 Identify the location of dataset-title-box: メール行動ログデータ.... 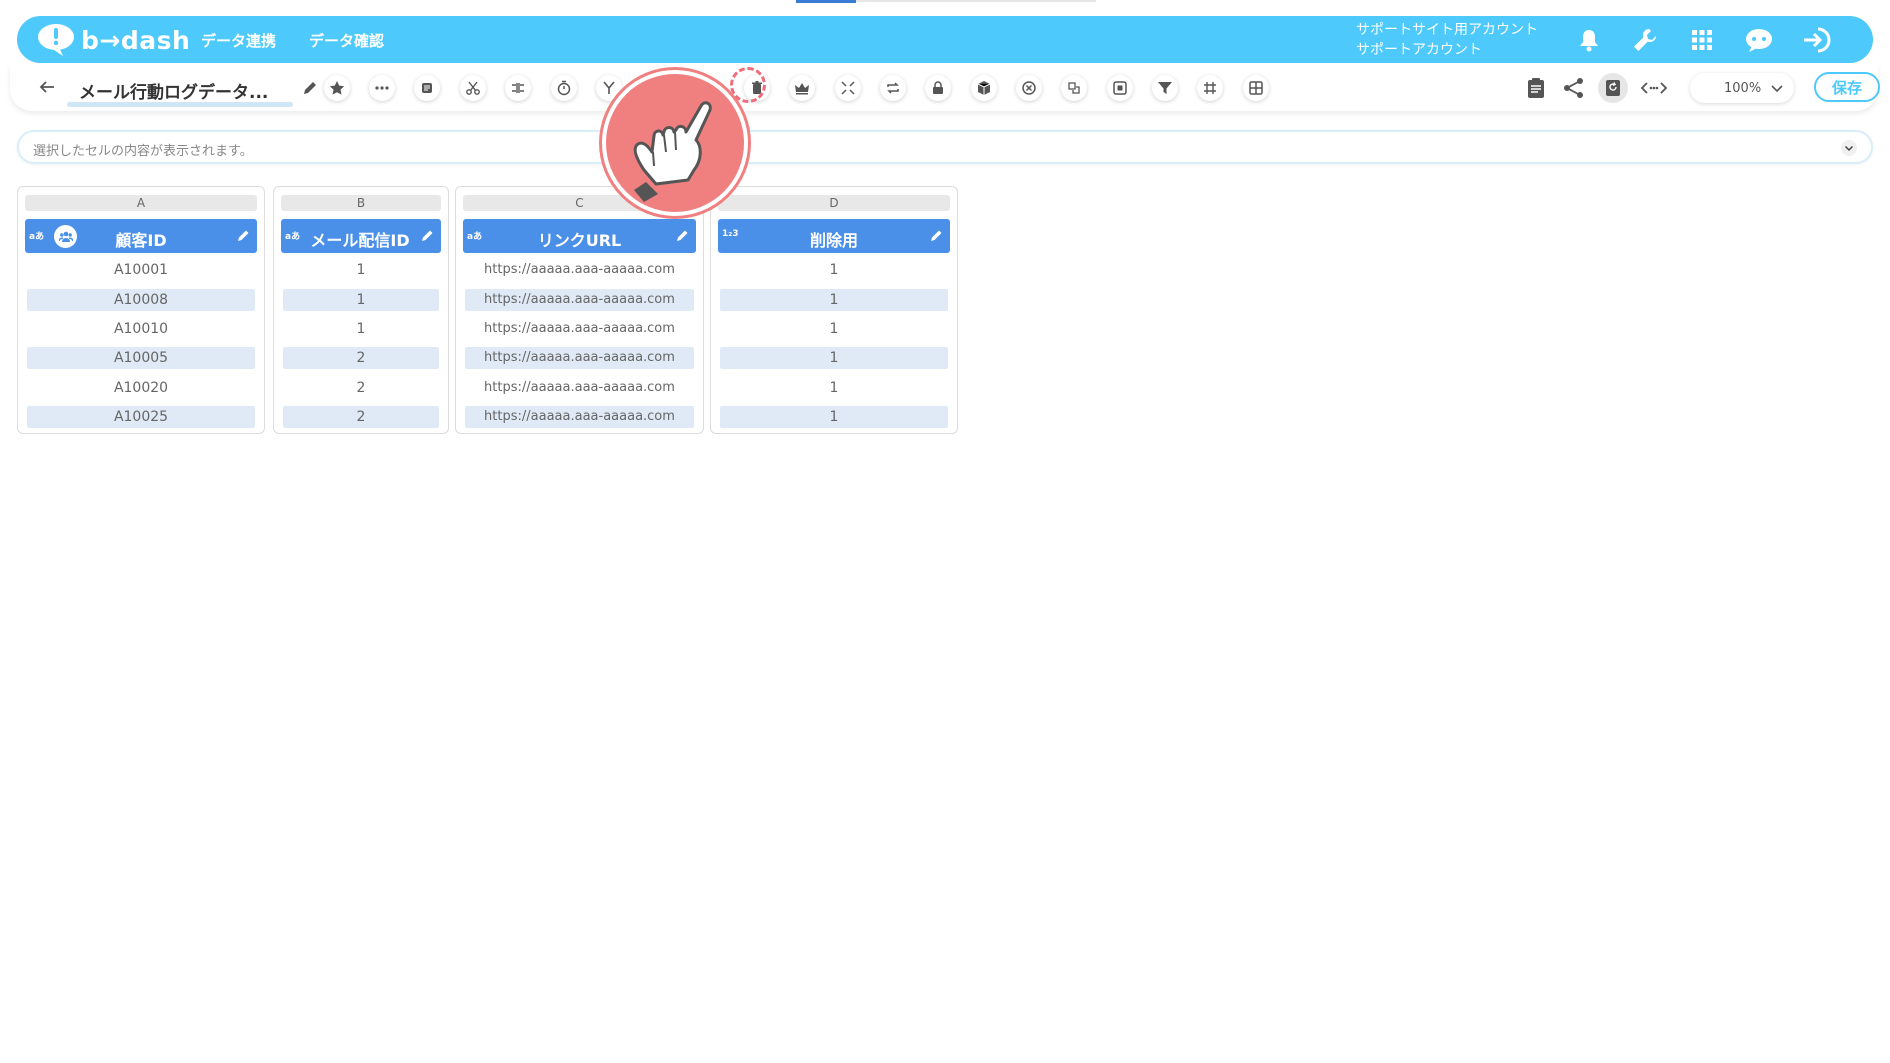
(182, 90).